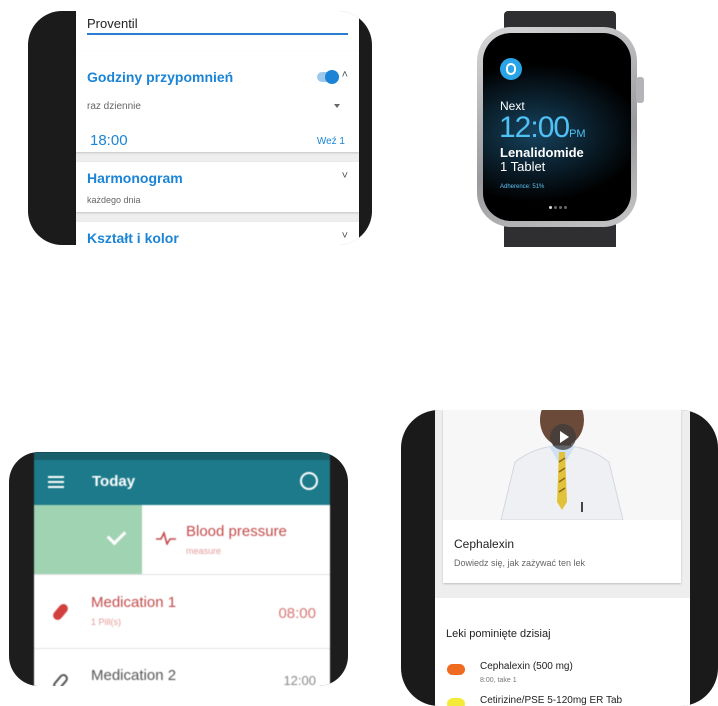 Image resolution: width=718 pixels, height=706 pixels. Describe the element at coordinates (182, 667) in the screenshot. I see `list-item: Medication 2 12:00` at that location.